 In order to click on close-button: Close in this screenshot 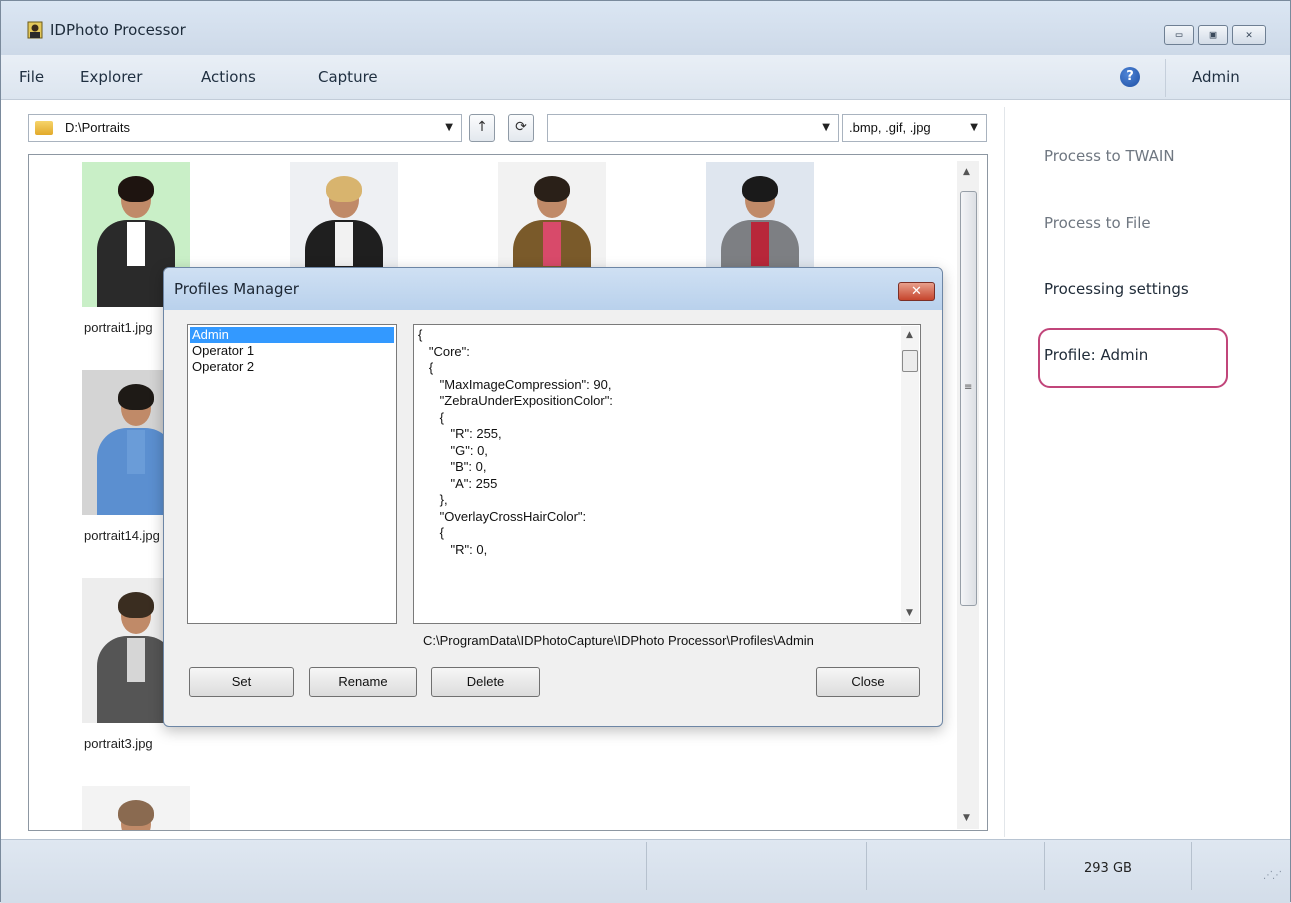, I will do `click(868, 682)`.